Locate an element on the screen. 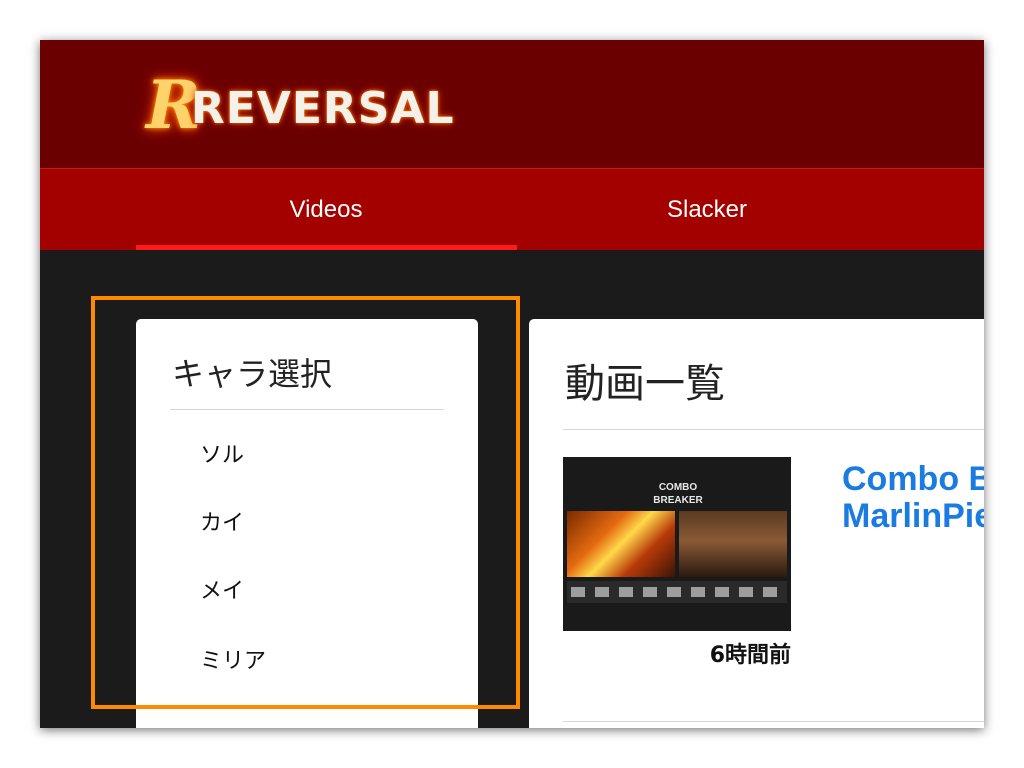  video-title-link: Combo B MarlinPie is located at coordinates (913, 498).